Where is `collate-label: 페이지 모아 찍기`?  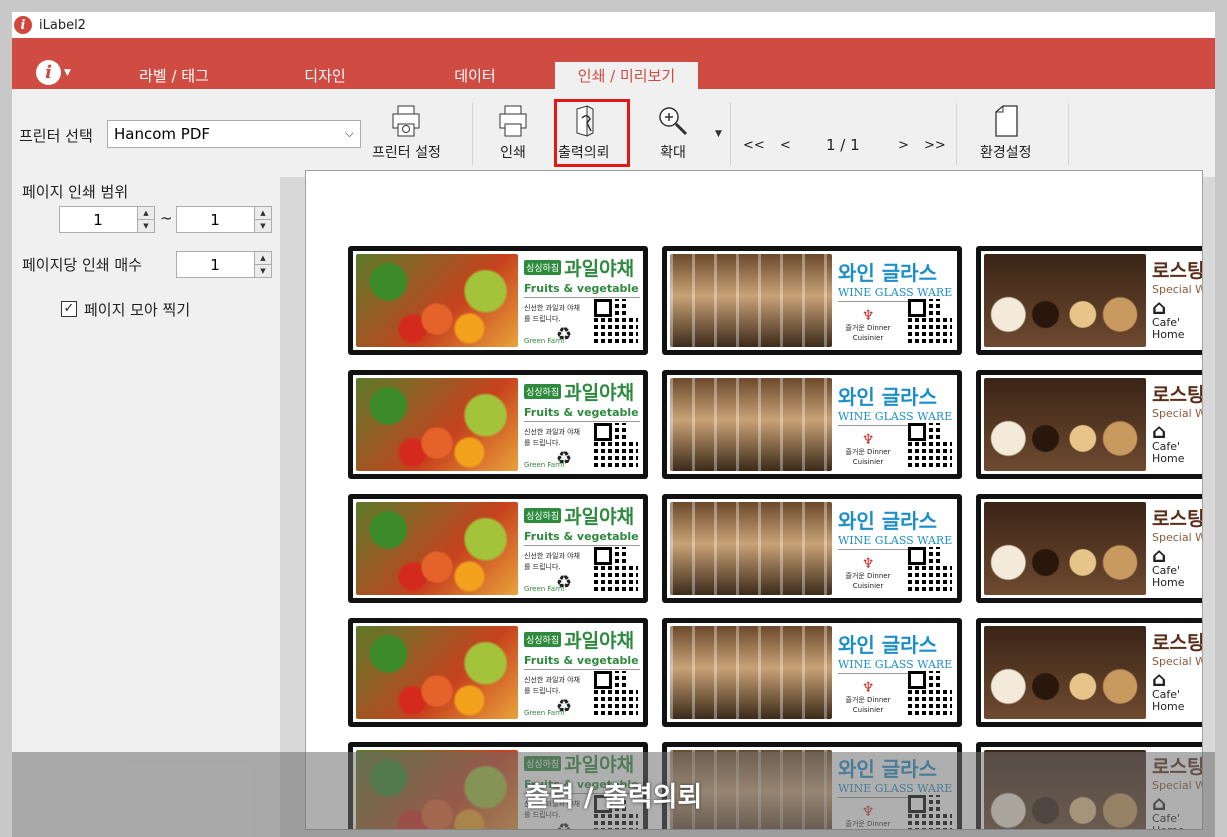 collate-label: 페이지 모아 찍기 is located at coordinates (137, 310).